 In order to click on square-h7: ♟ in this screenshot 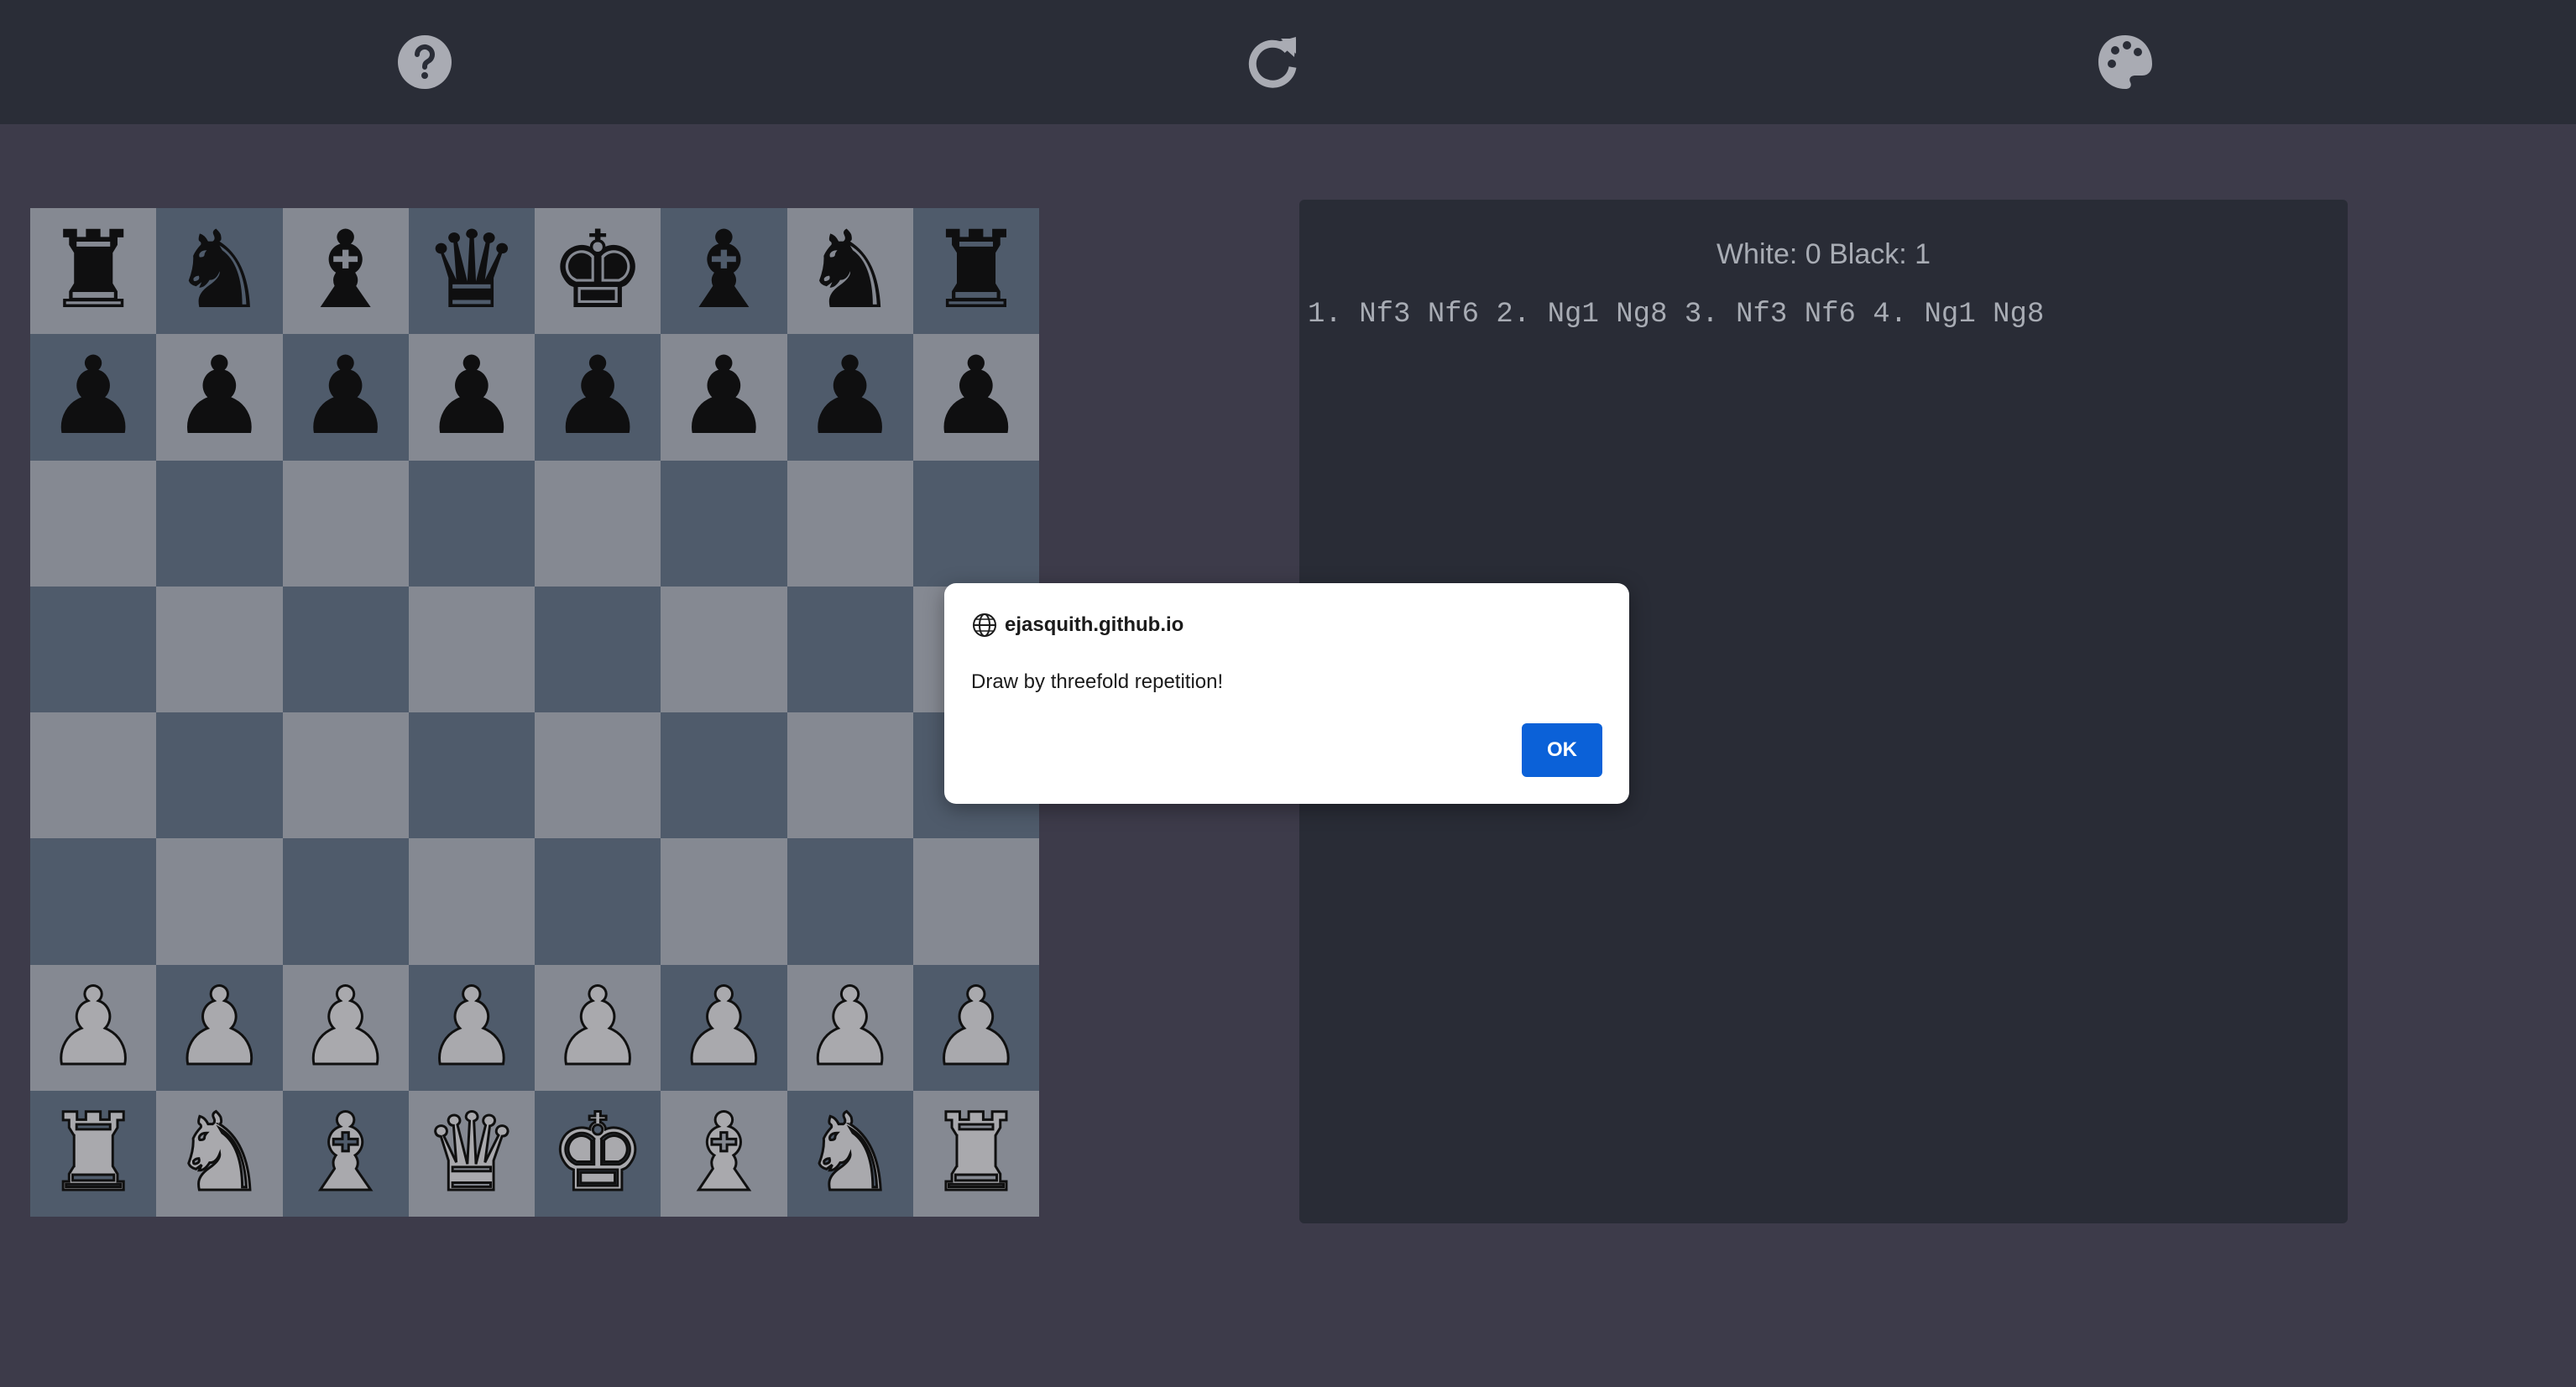, I will do `click(975, 397)`.